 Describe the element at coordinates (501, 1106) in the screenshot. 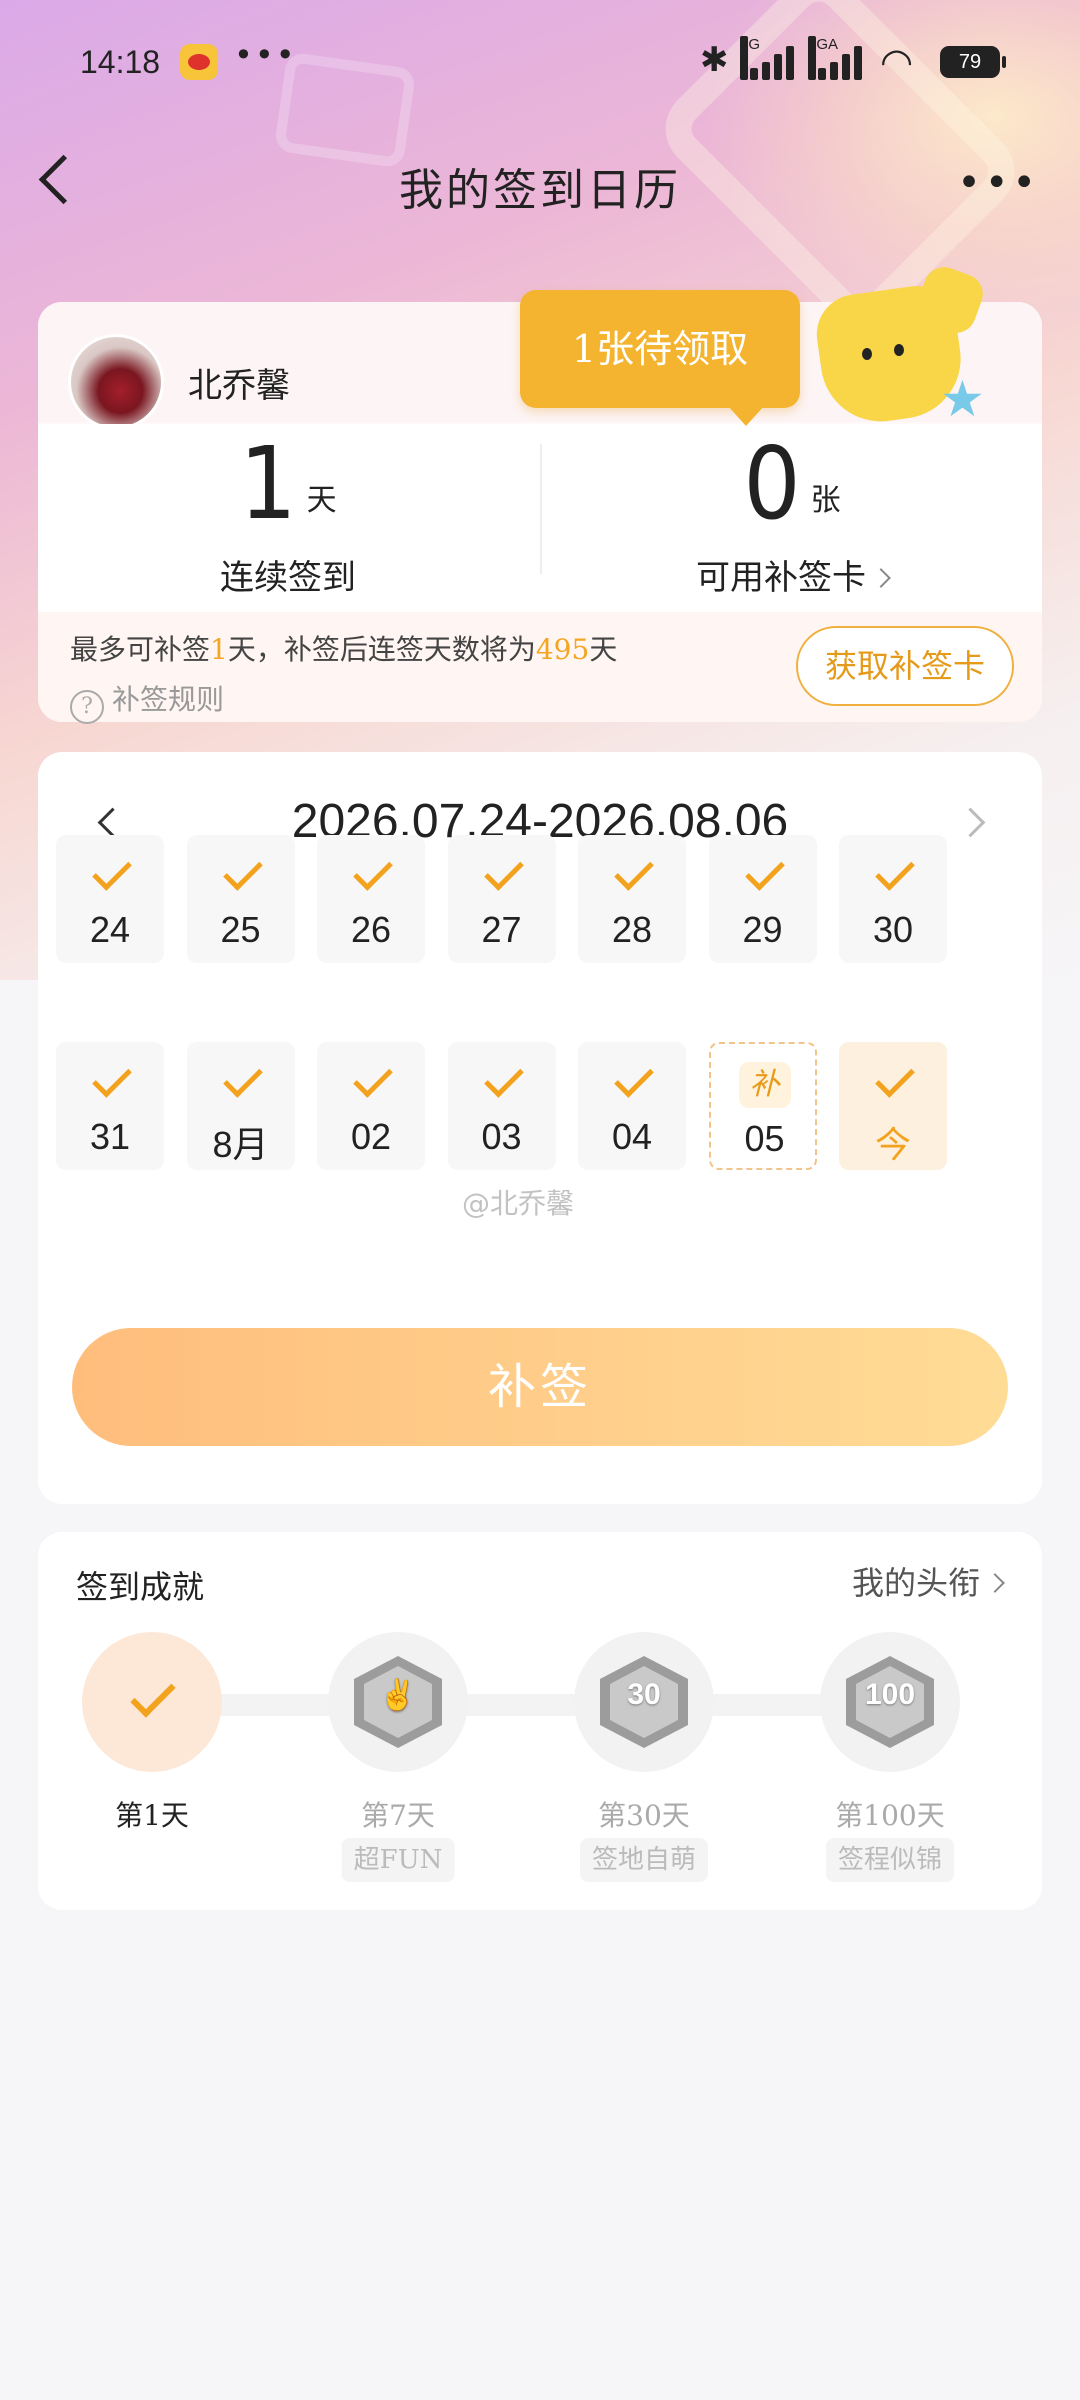

I see `calendar-day: 03` at that location.